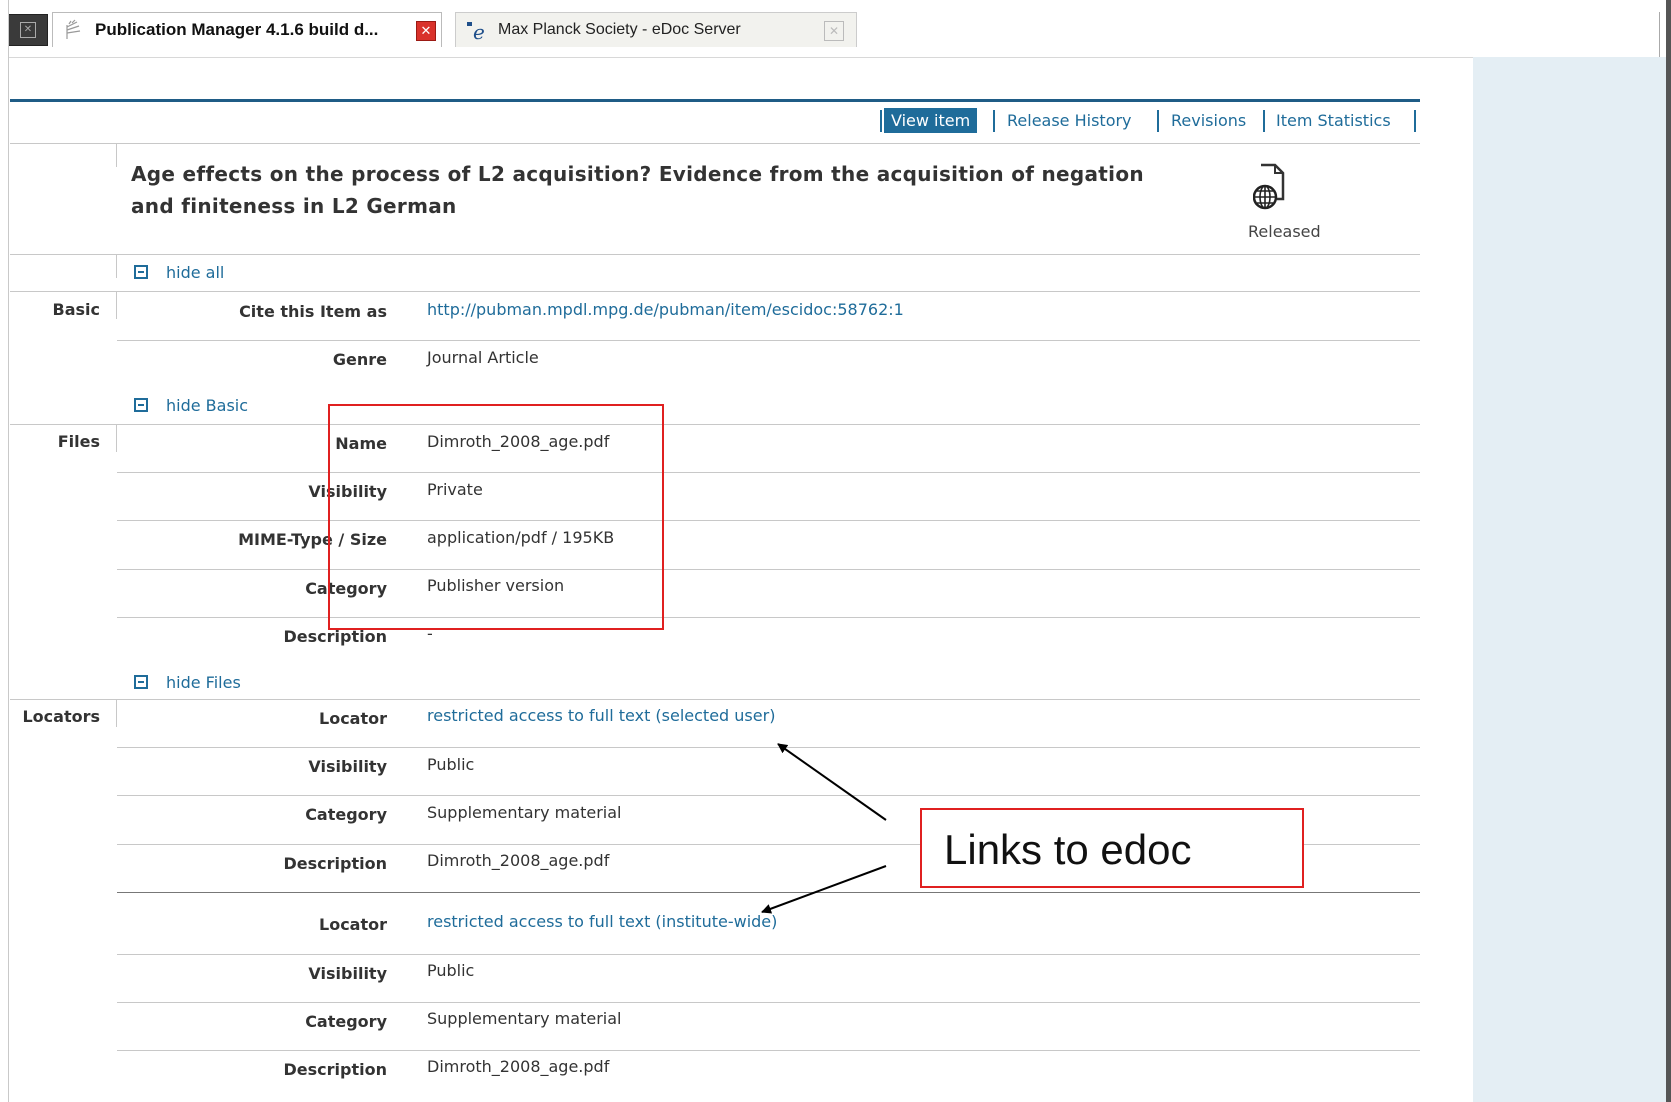  What do you see at coordinates (359, 359) in the screenshot?
I see `field-label: Genre` at bounding box center [359, 359].